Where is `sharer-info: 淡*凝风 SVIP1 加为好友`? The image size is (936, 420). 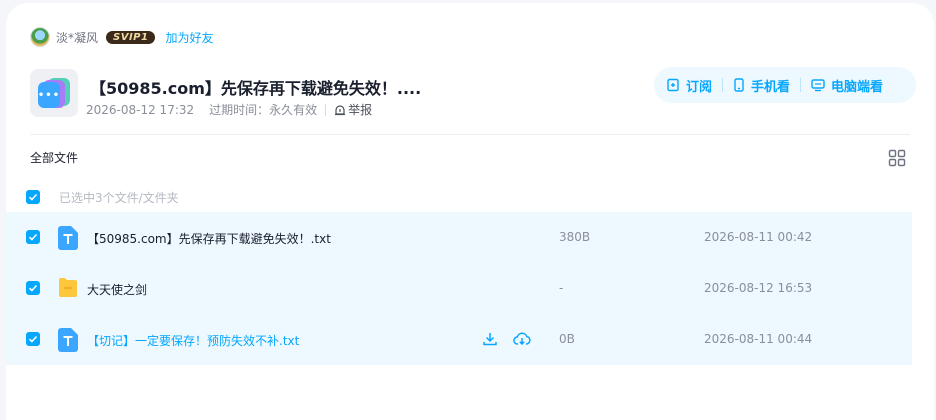
sharer-info: 淡*凝风 SVIP1 加为好友 is located at coordinates (121, 37).